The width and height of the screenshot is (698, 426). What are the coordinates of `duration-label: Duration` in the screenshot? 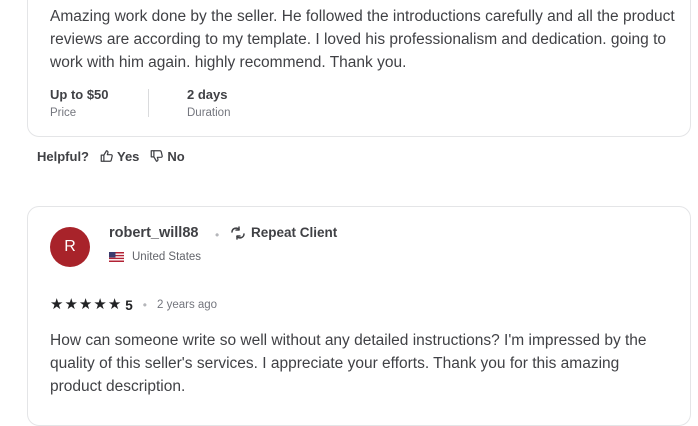 It's located at (209, 113).